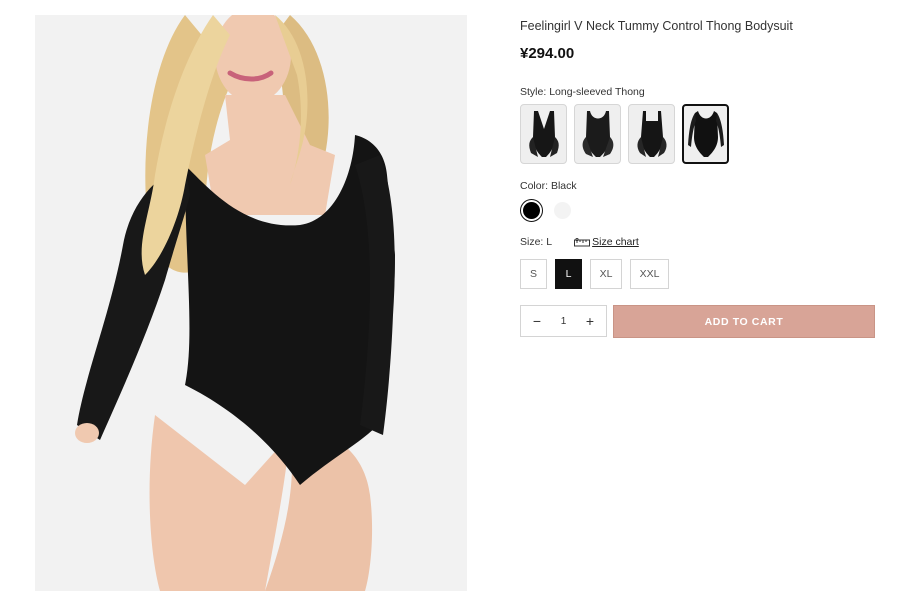  What do you see at coordinates (606, 274) in the screenshot?
I see `size-option-xl: XL` at bounding box center [606, 274].